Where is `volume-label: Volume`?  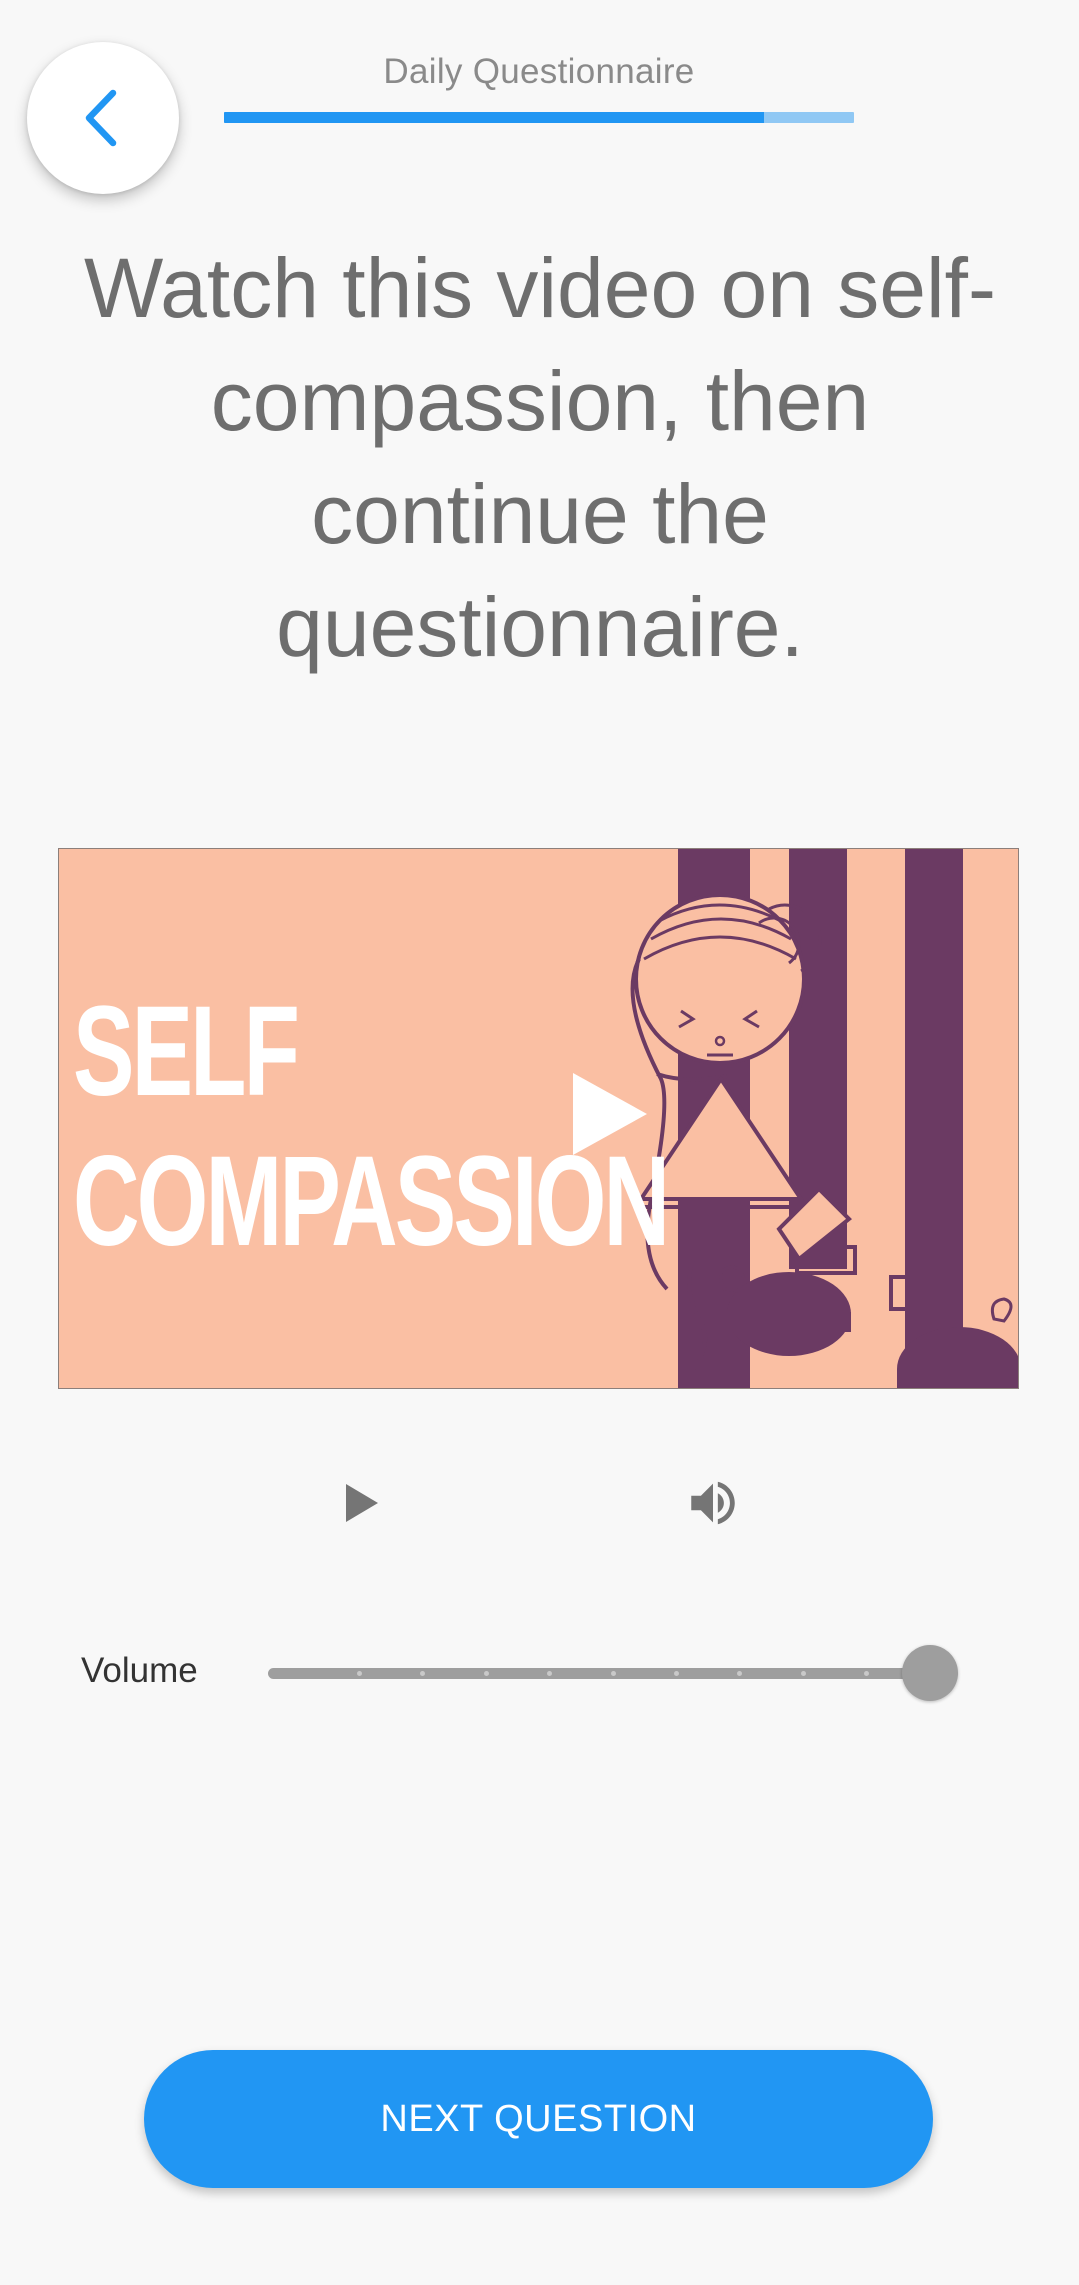
volume-label: Volume is located at coordinates (139, 1670).